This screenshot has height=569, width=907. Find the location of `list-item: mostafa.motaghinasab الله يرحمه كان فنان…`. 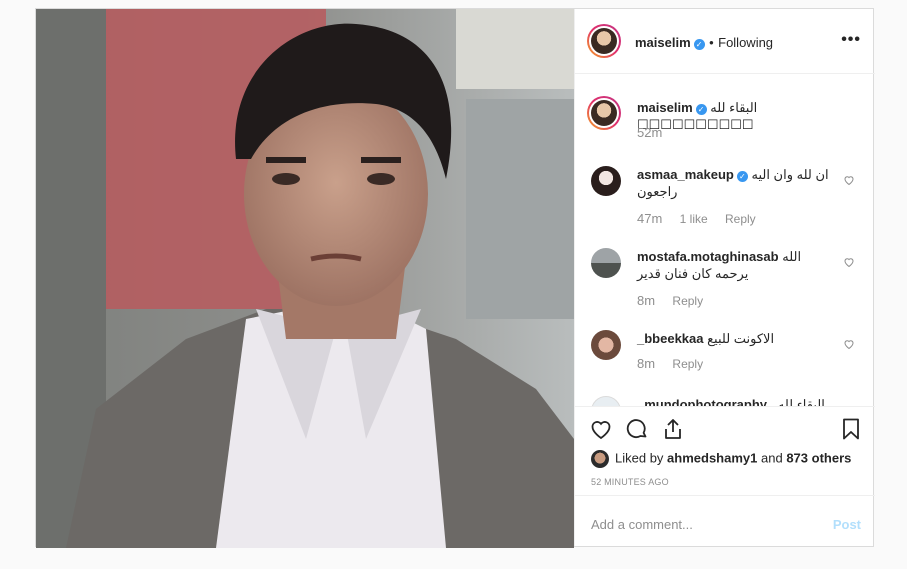

list-item: mostafa.motaghinasab الله يرحمه كان فنان… is located at coordinates (725, 278).